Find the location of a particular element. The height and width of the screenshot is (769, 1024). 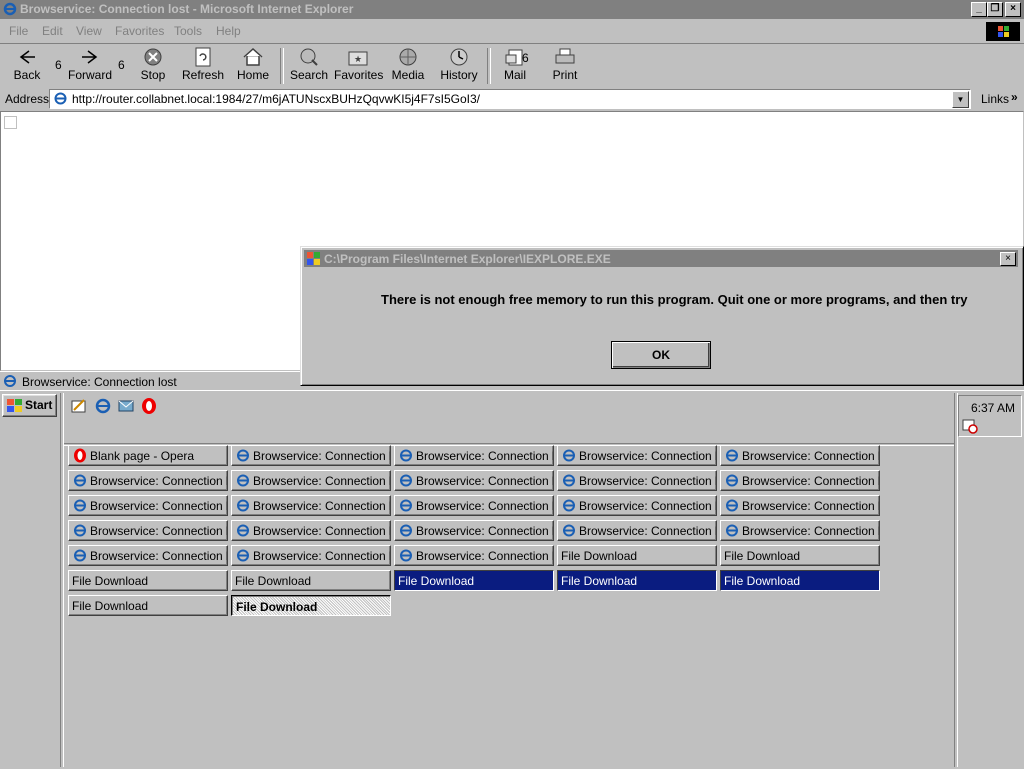

minimize-button: _ is located at coordinates (979, 9).